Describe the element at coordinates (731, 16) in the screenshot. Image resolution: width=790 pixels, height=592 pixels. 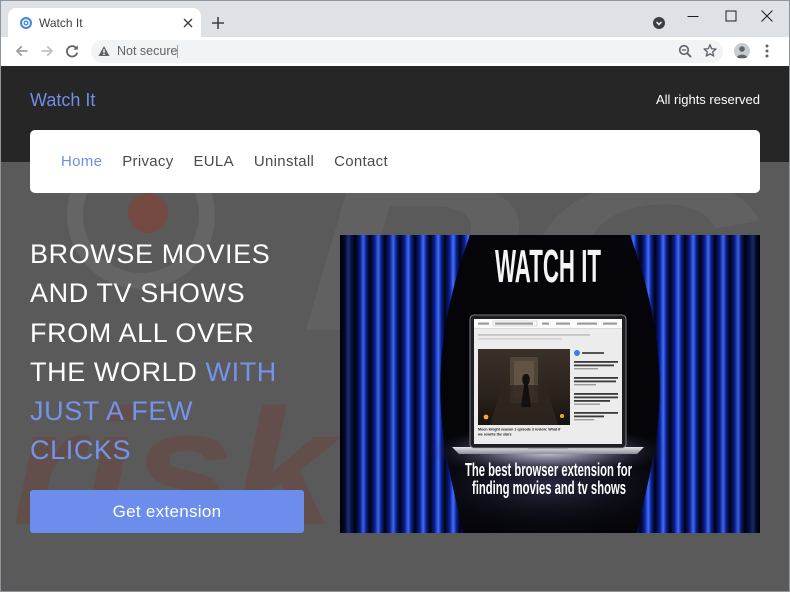
I see `maximize-icon` at that location.